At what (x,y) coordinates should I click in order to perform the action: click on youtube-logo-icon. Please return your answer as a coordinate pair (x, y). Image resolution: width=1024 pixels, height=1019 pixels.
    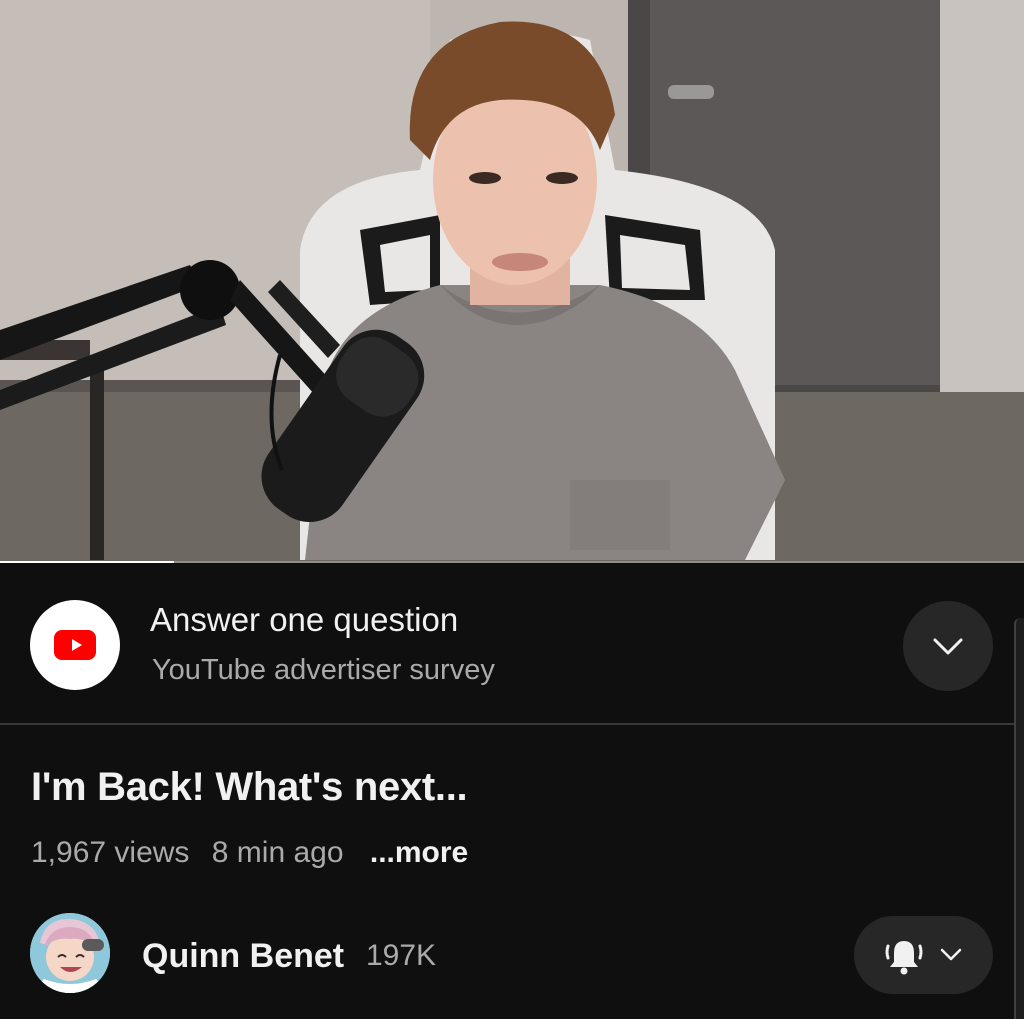
    Looking at the image, I should click on (75, 645).